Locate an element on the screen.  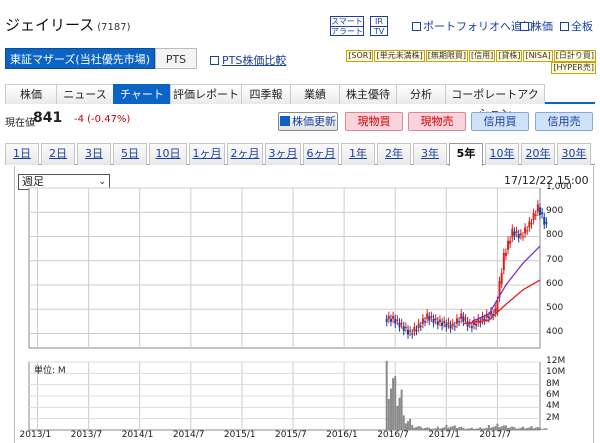
vol-tick-label-5: 2M is located at coordinates (553, 417).